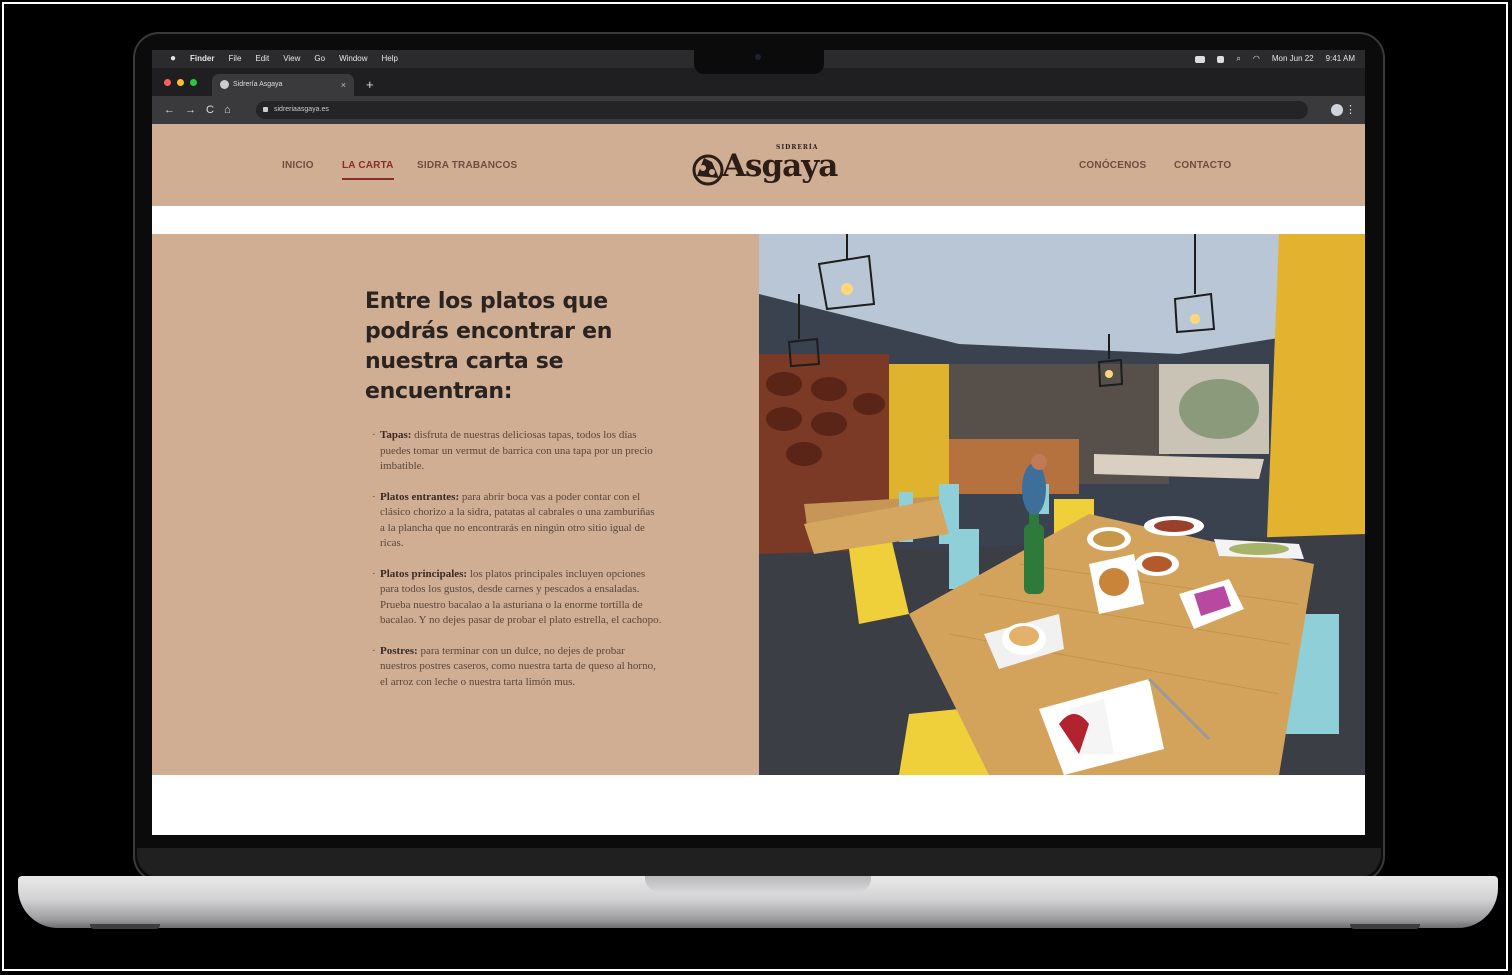 This screenshot has width=1512, height=975. Describe the element at coordinates (1221, 59) in the screenshot. I see `control-center-icon` at that location.